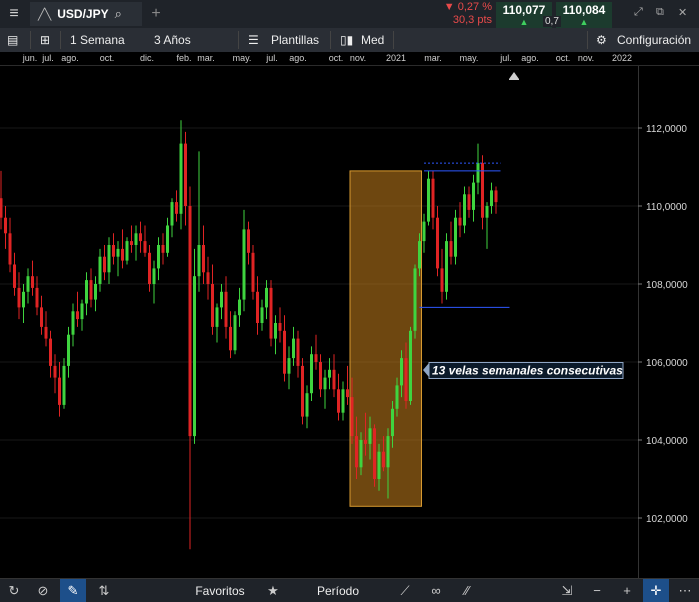 Image resolution: width=699 pixels, height=602 pixels. I want to click on fibonacci-icon: ∞, so click(436, 590).